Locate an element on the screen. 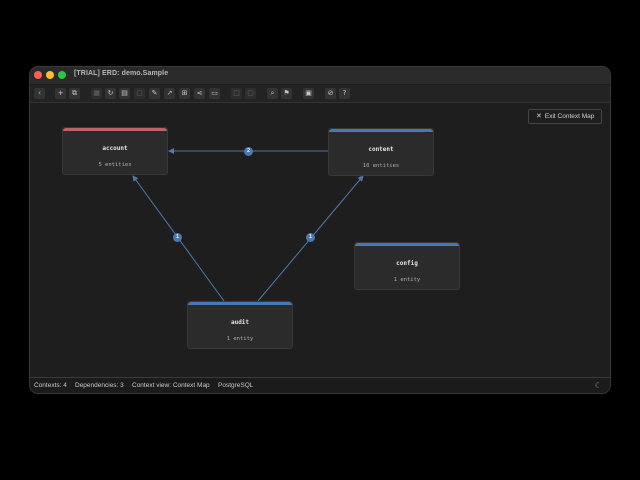 The width and height of the screenshot is (640, 480). status-contexts: Contexts: 4 is located at coordinates (50, 385).